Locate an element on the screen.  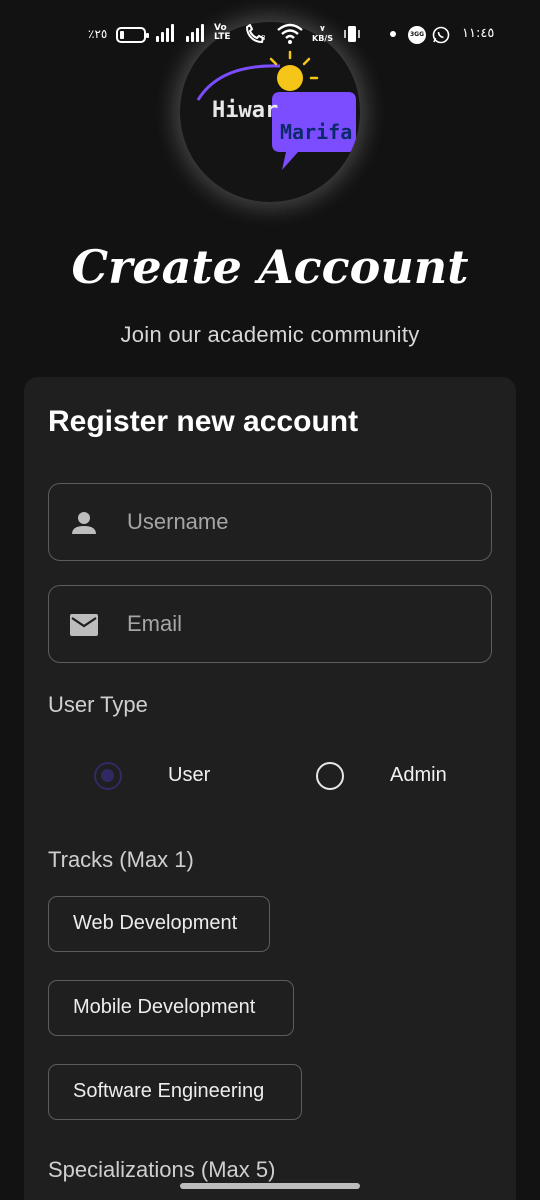
battery-percent: ٪٢٥ is located at coordinates (98, 34).